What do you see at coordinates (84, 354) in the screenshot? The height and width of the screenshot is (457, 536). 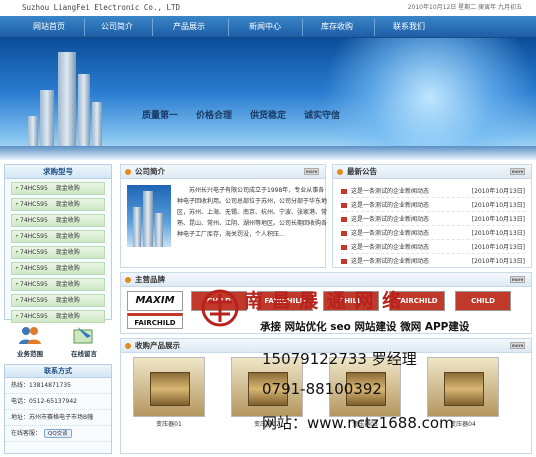 I see `online-message-label: 在线留言` at bounding box center [84, 354].